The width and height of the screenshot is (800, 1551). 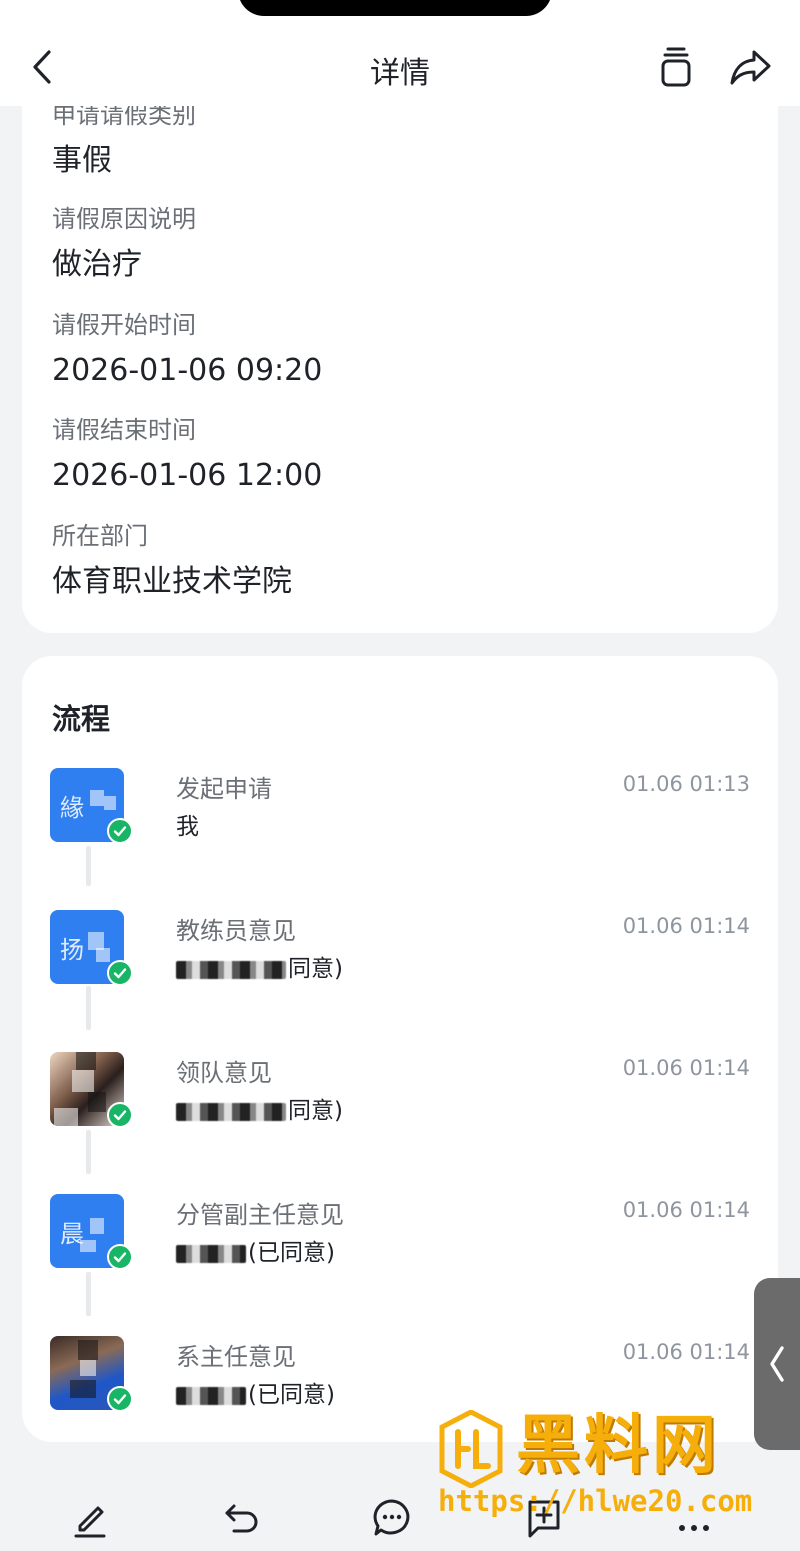 What do you see at coordinates (187, 475) in the screenshot?
I see `field-value: 2026-01-06 12:00` at bounding box center [187, 475].